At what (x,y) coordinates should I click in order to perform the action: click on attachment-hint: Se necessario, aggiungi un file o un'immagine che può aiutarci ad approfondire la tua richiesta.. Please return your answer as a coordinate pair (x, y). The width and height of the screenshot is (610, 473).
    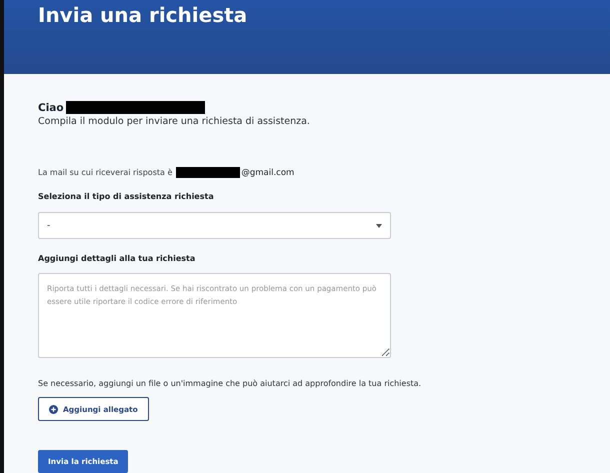
    Looking at the image, I should click on (230, 383).